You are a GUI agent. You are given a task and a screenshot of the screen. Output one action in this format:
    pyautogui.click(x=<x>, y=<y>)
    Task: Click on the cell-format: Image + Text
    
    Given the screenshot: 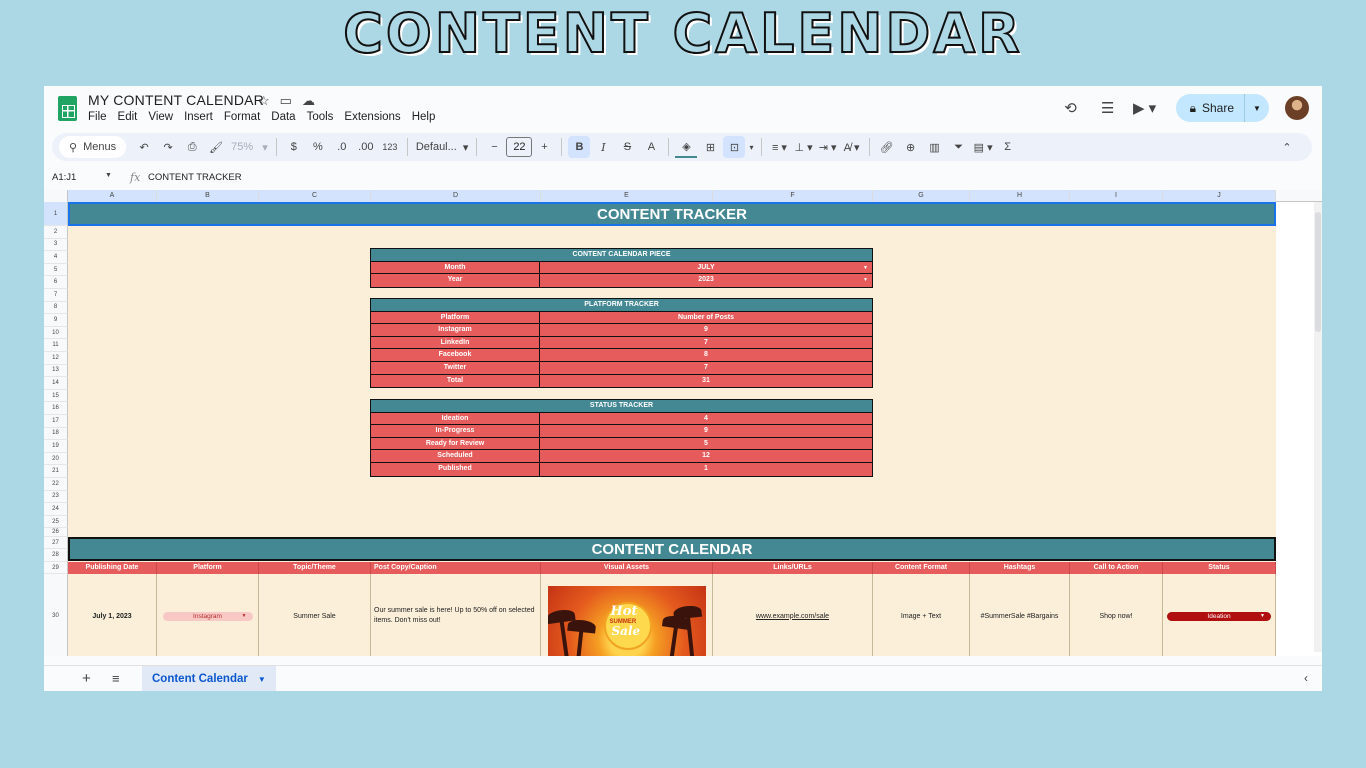 What is the action you would take?
    pyautogui.click(x=921, y=615)
    